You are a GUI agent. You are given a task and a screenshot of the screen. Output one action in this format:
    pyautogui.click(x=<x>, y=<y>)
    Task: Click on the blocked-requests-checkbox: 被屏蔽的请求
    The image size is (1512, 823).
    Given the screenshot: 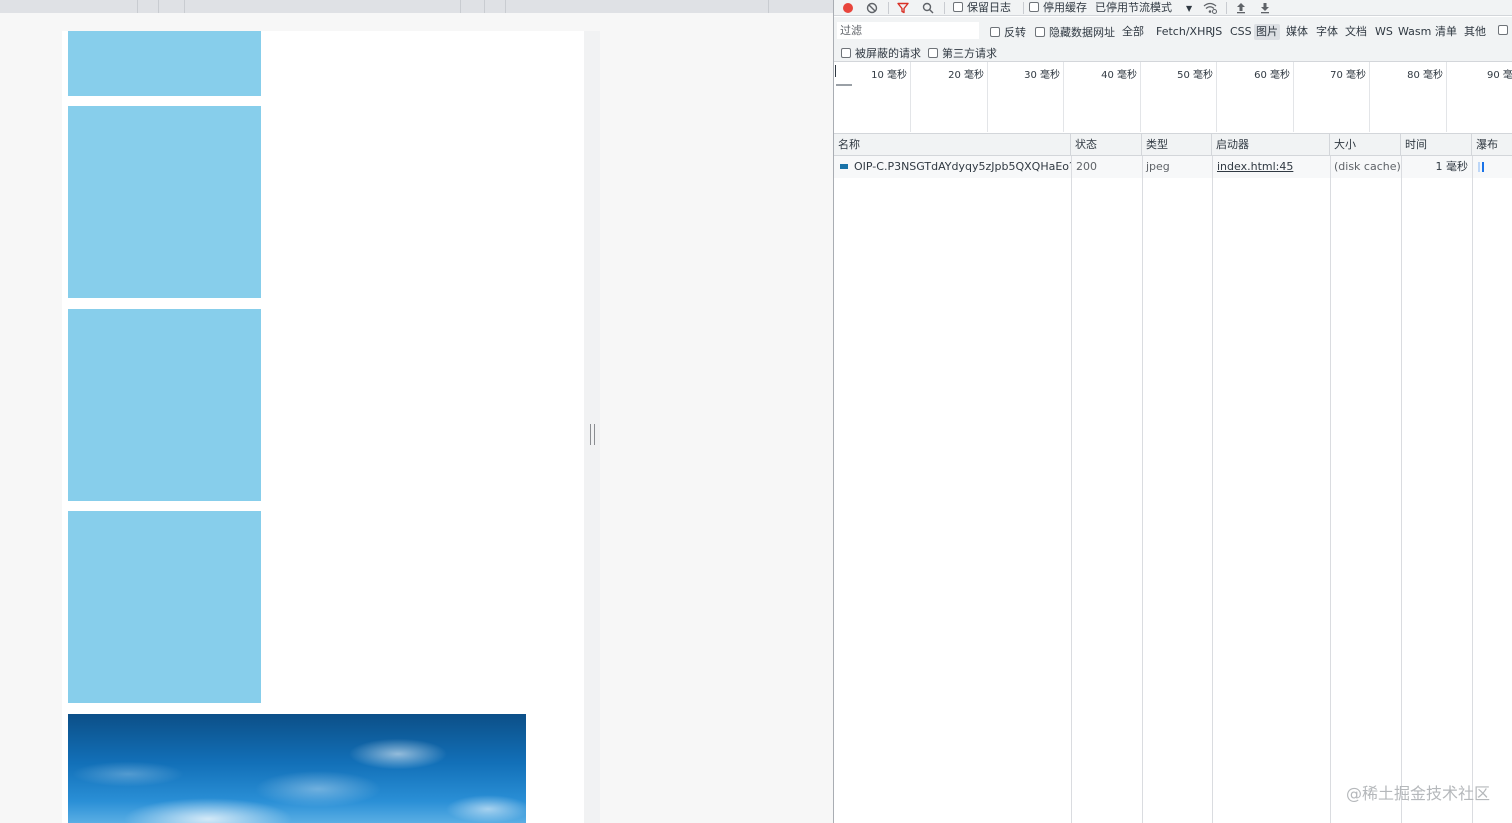 What is the action you would take?
    pyautogui.click(x=881, y=53)
    